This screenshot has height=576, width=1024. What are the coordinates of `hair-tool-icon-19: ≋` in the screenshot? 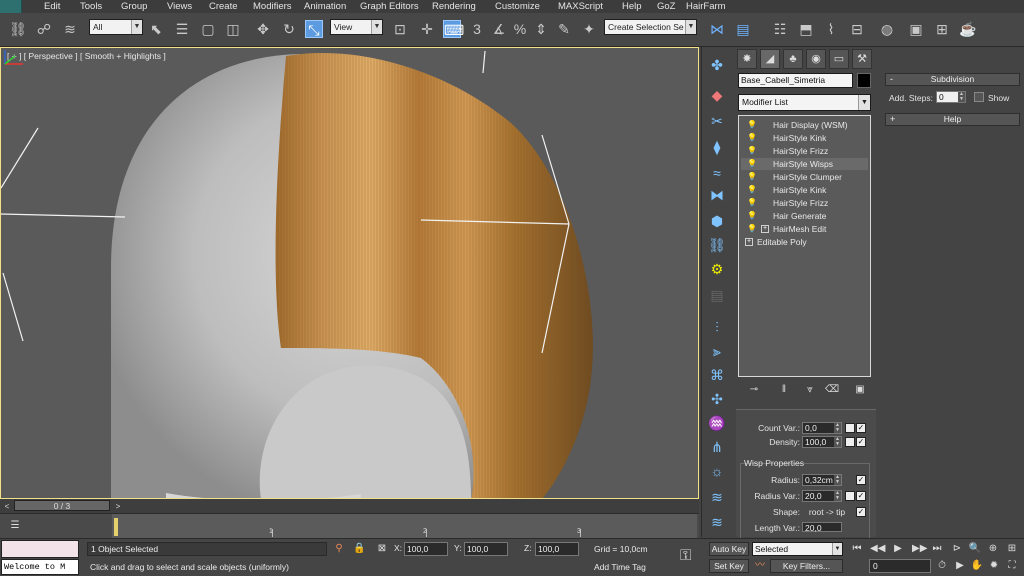 It's located at (717, 522).